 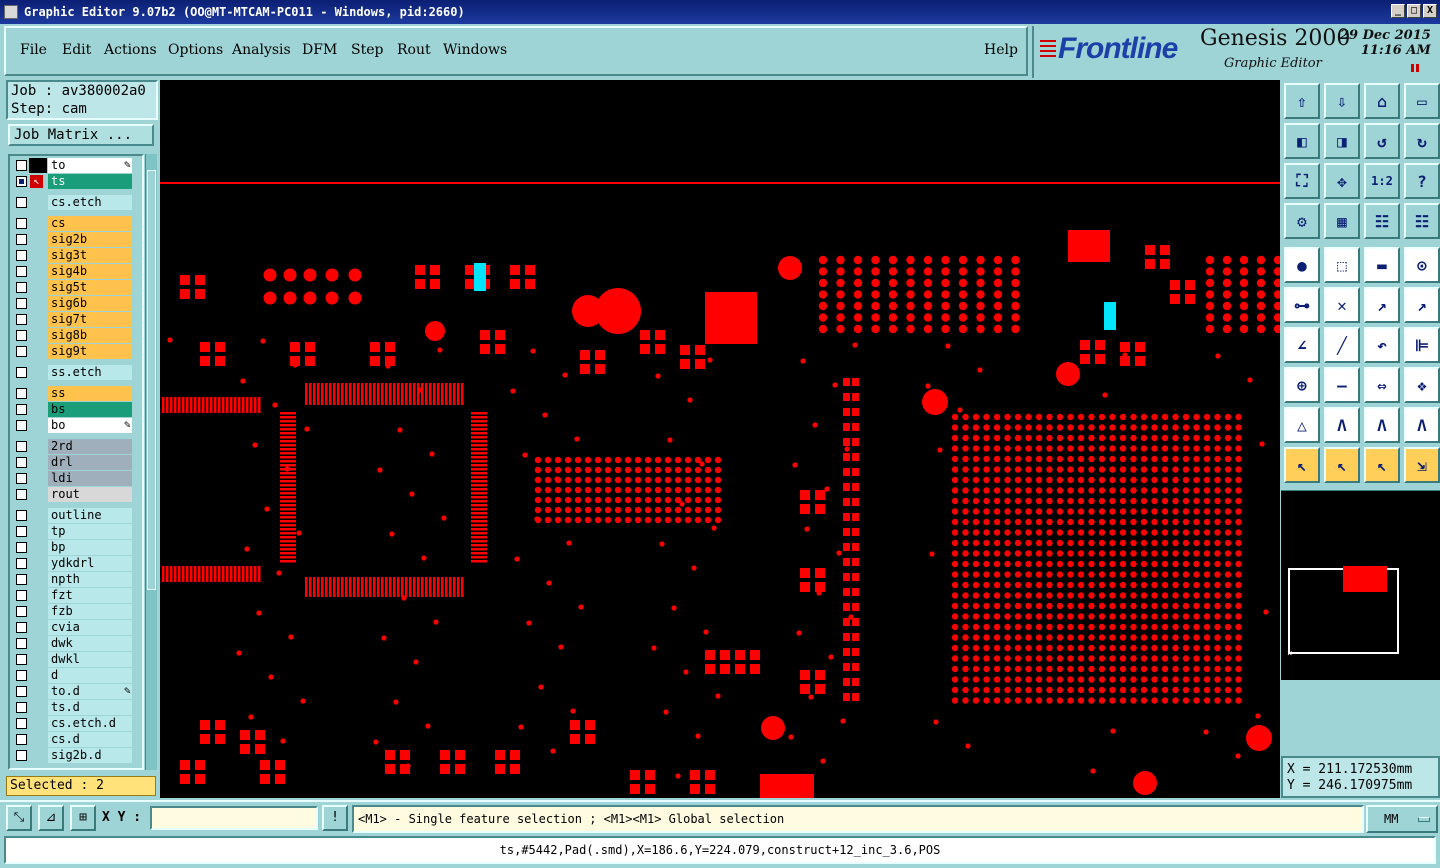 What do you see at coordinates (1302, 385) in the screenshot?
I see `add-icon: ⊕` at bounding box center [1302, 385].